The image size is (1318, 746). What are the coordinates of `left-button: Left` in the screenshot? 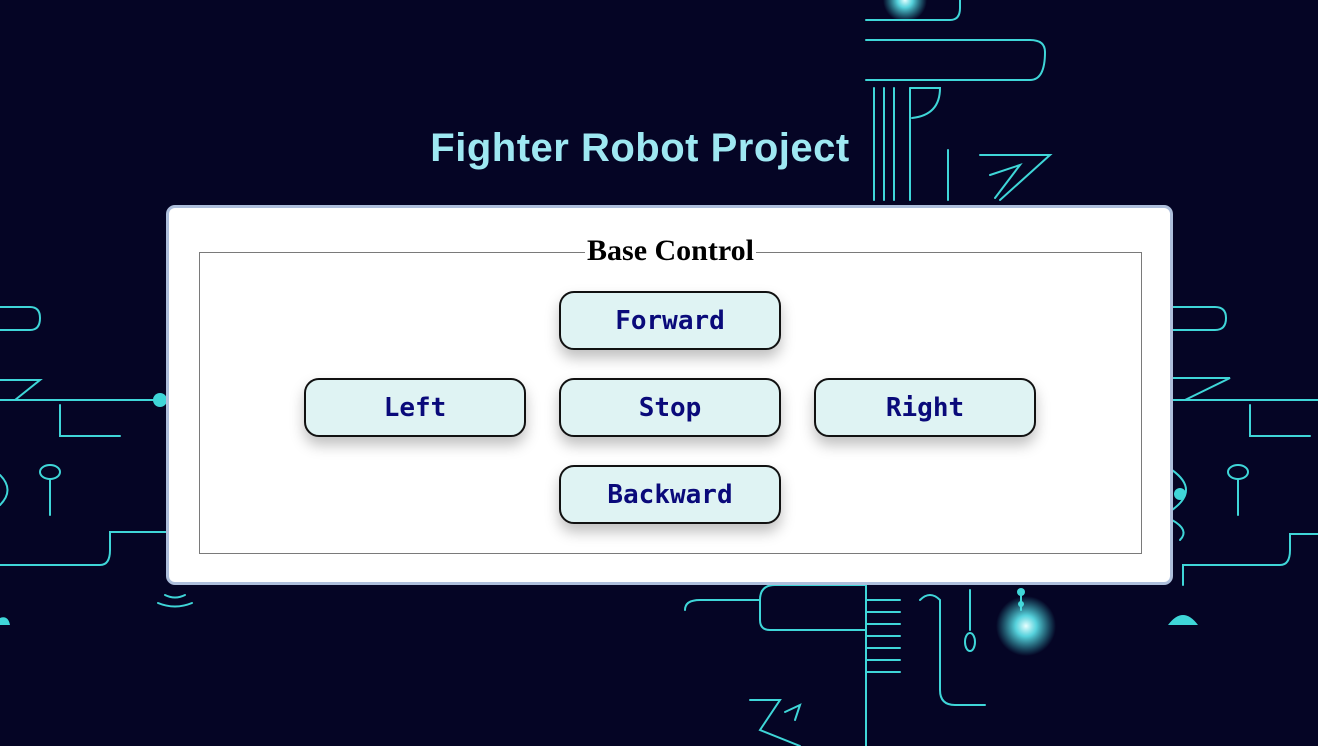 It's located at (415, 407).